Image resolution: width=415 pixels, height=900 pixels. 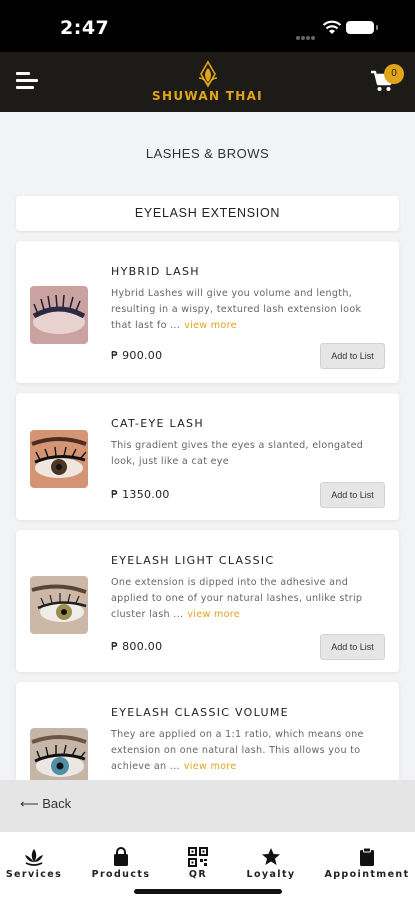 What do you see at coordinates (121, 874) in the screenshot?
I see `nav-label: Products` at bounding box center [121, 874].